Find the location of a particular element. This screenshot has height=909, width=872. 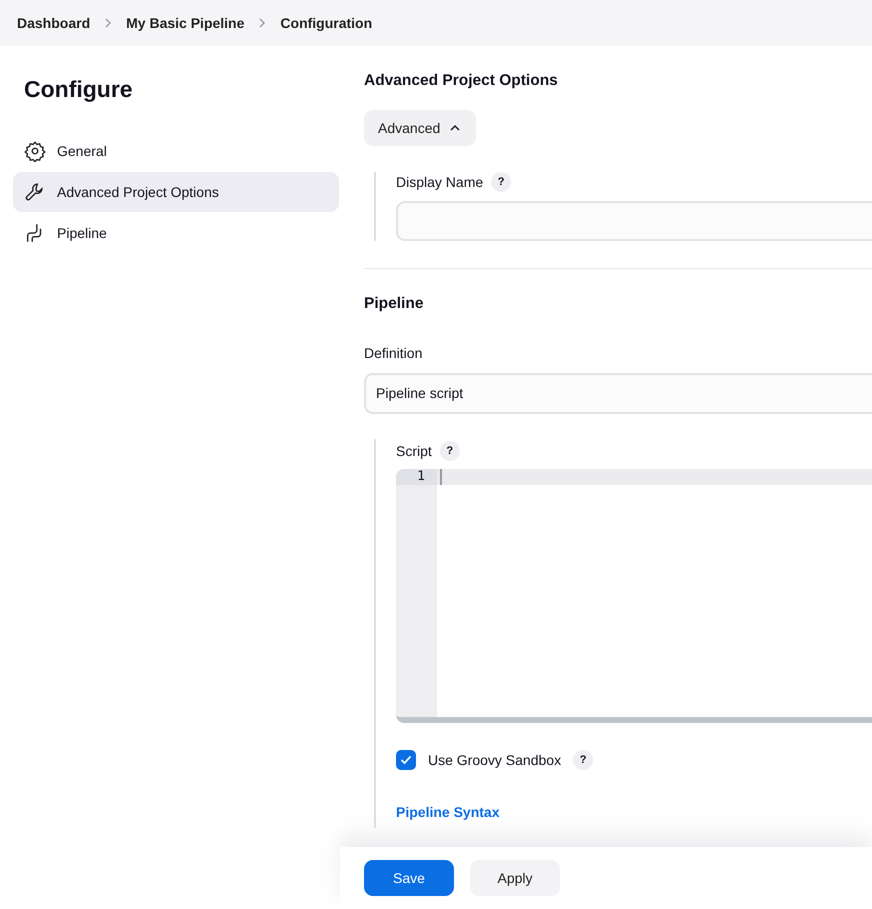

breadcrumb-link: Configuration is located at coordinates (326, 23).